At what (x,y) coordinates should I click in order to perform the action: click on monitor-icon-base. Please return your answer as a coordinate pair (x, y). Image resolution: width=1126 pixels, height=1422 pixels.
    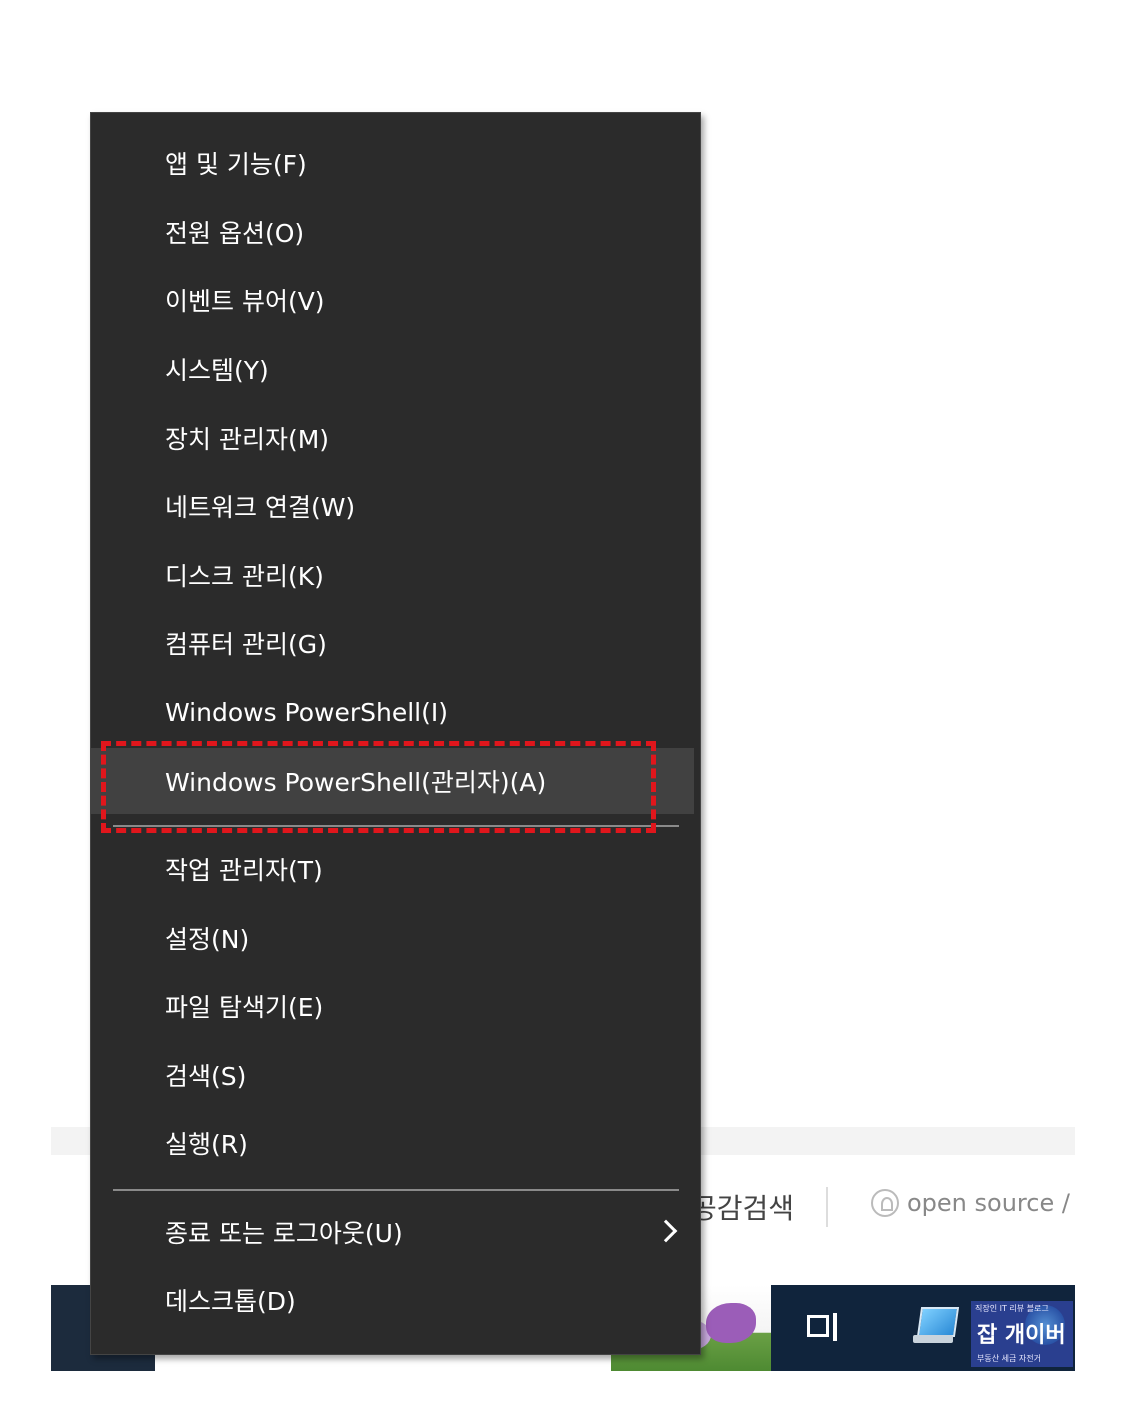
    Looking at the image, I should click on (933, 1339).